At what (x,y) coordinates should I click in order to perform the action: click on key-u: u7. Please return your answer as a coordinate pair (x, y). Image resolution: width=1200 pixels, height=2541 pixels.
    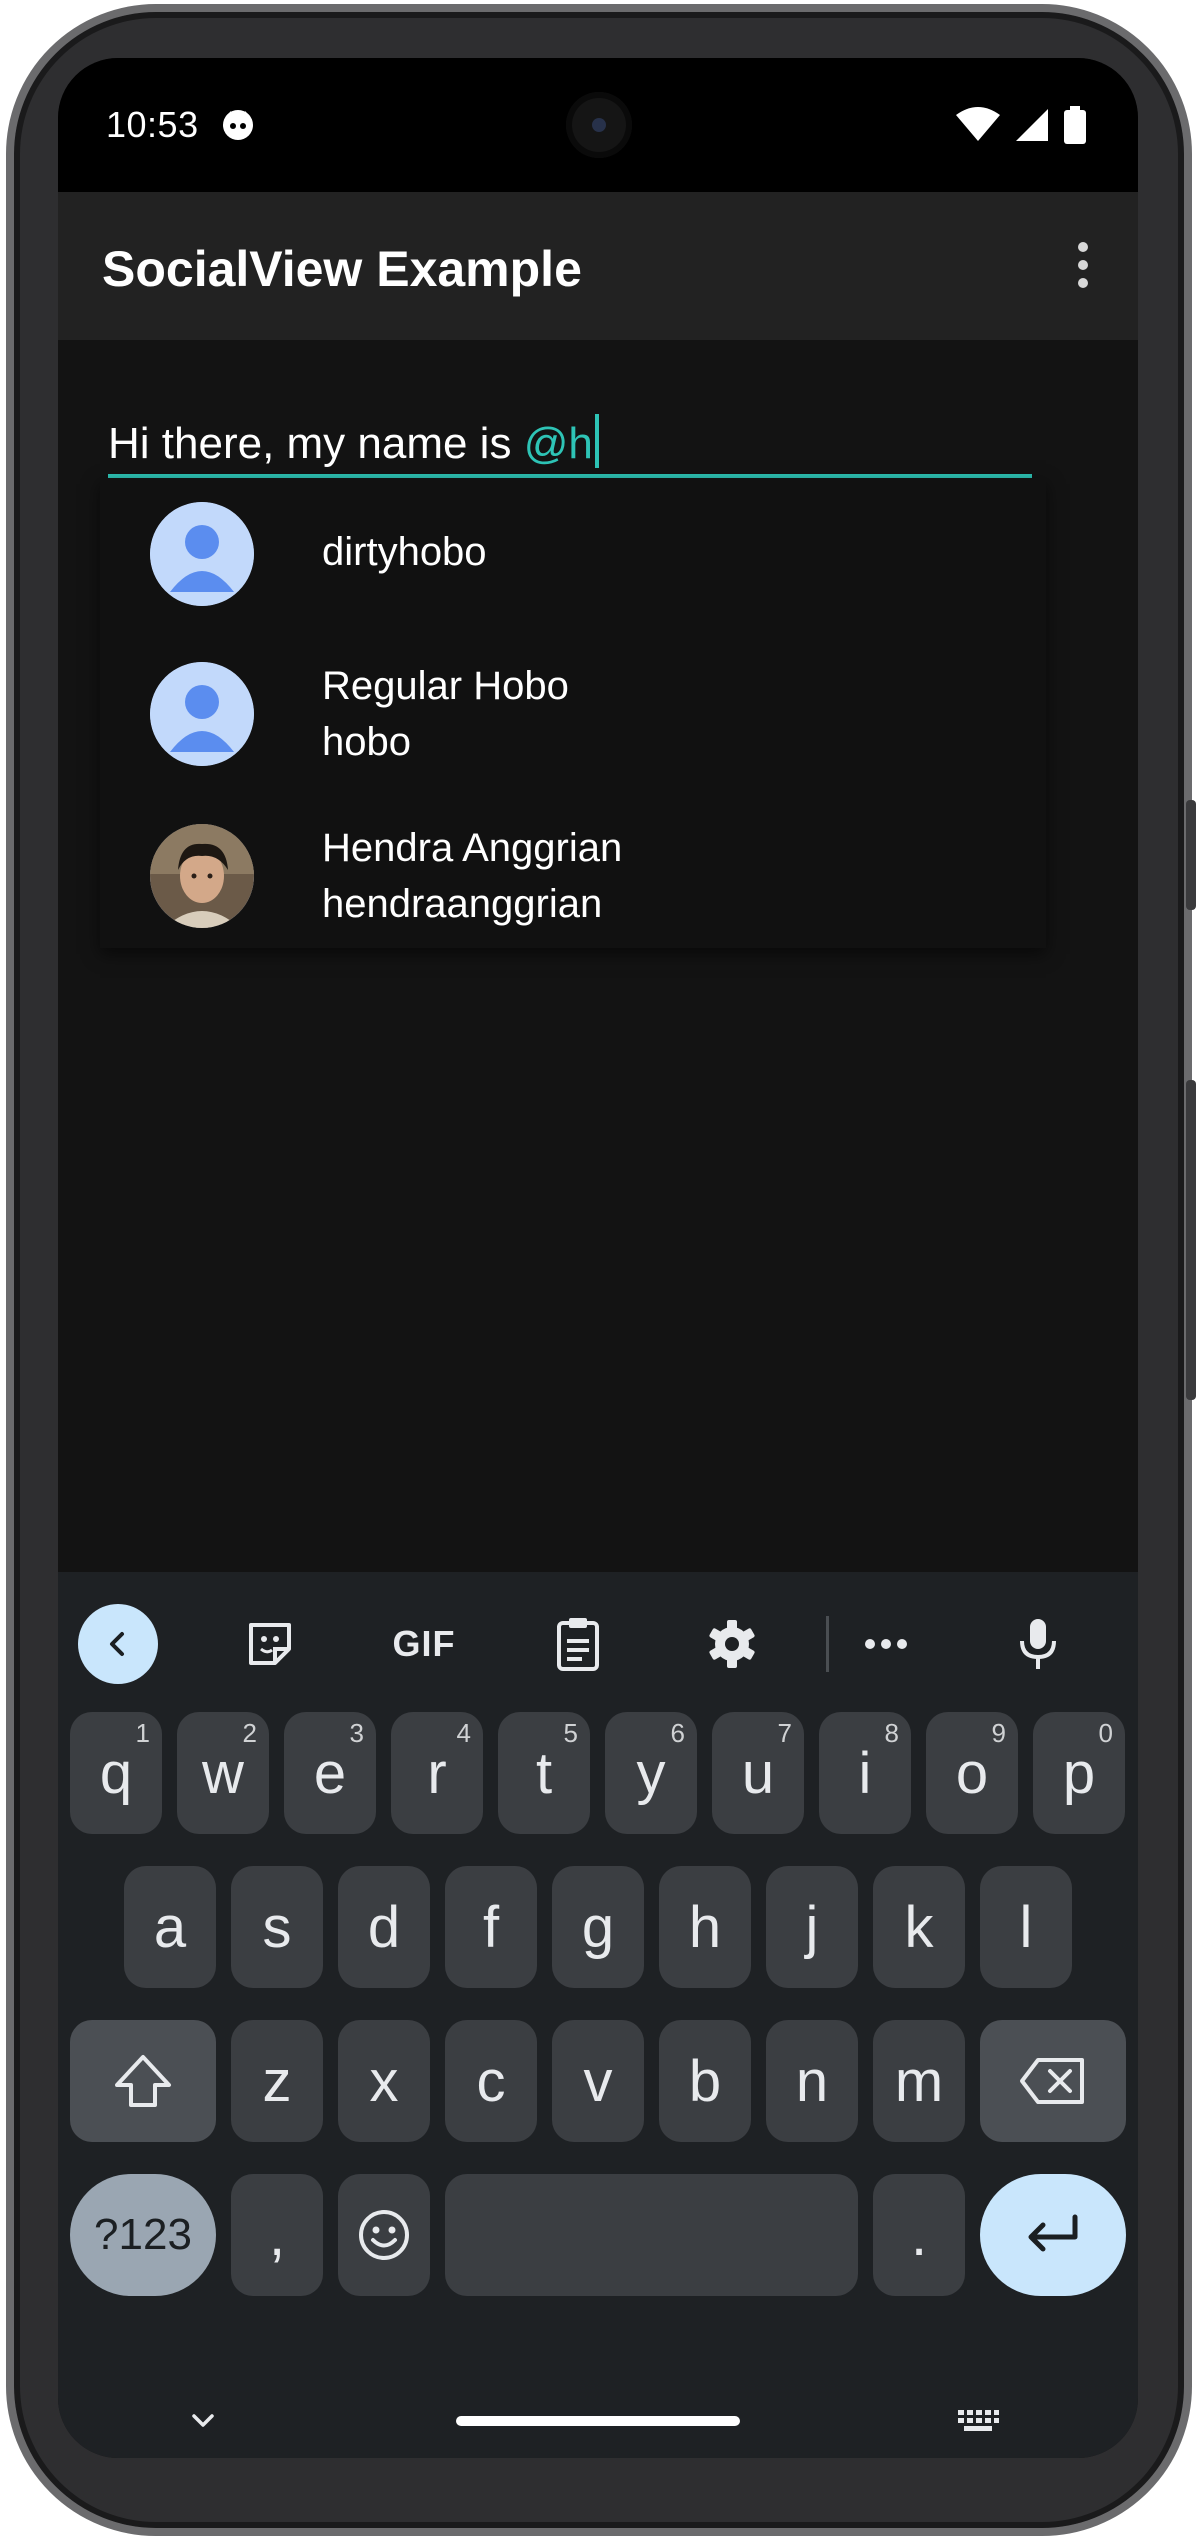
    Looking at the image, I should click on (758, 1773).